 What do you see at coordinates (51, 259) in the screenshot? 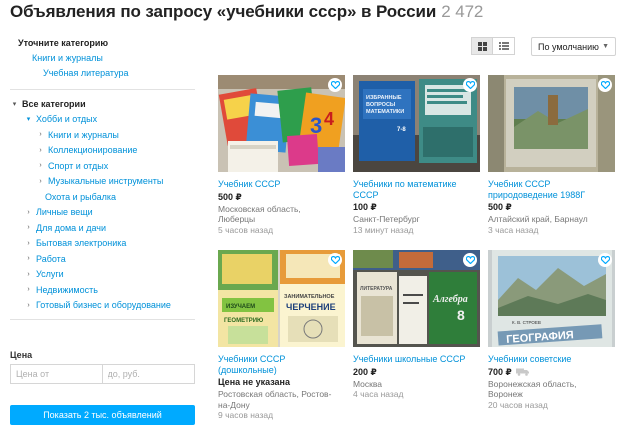
I see `category-label: Работа` at bounding box center [51, 259].